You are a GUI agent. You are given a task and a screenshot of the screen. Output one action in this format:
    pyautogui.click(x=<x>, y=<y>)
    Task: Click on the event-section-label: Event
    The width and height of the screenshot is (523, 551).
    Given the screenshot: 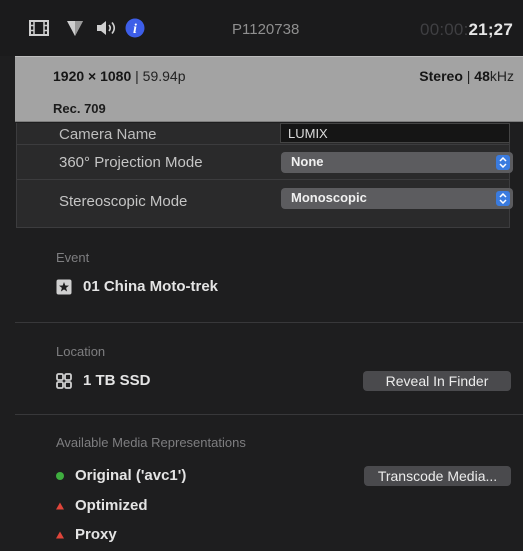 What is the action you would take?
    pyautogui.click(x=73, y=257)
    